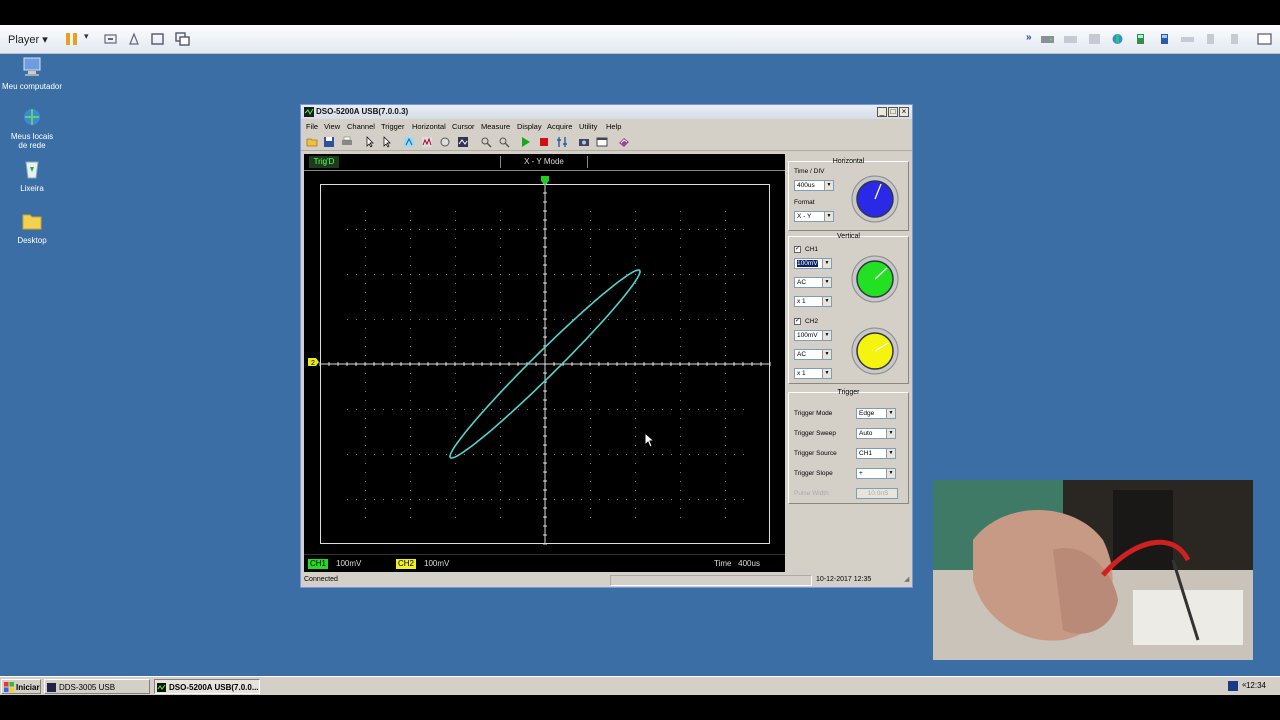  Describe the element at coordinates (361, 126) in the screenshot. I see `menu-channel: Channel` at that location.